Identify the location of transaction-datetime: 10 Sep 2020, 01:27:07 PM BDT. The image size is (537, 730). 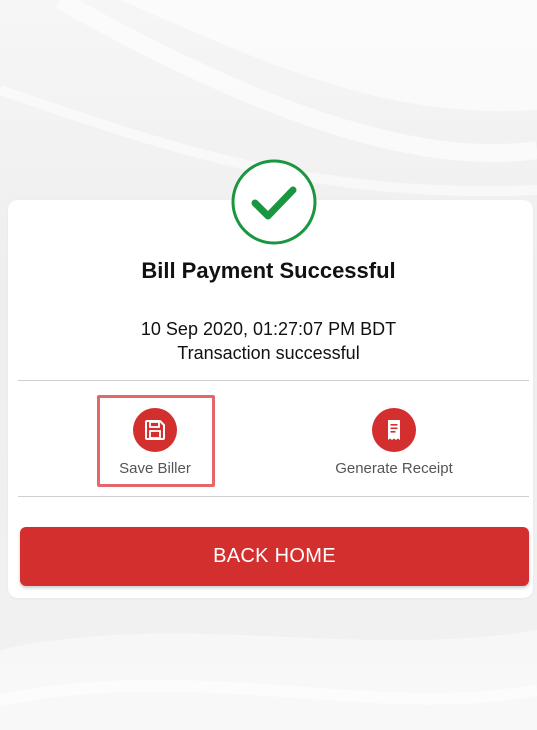
(268, 329).